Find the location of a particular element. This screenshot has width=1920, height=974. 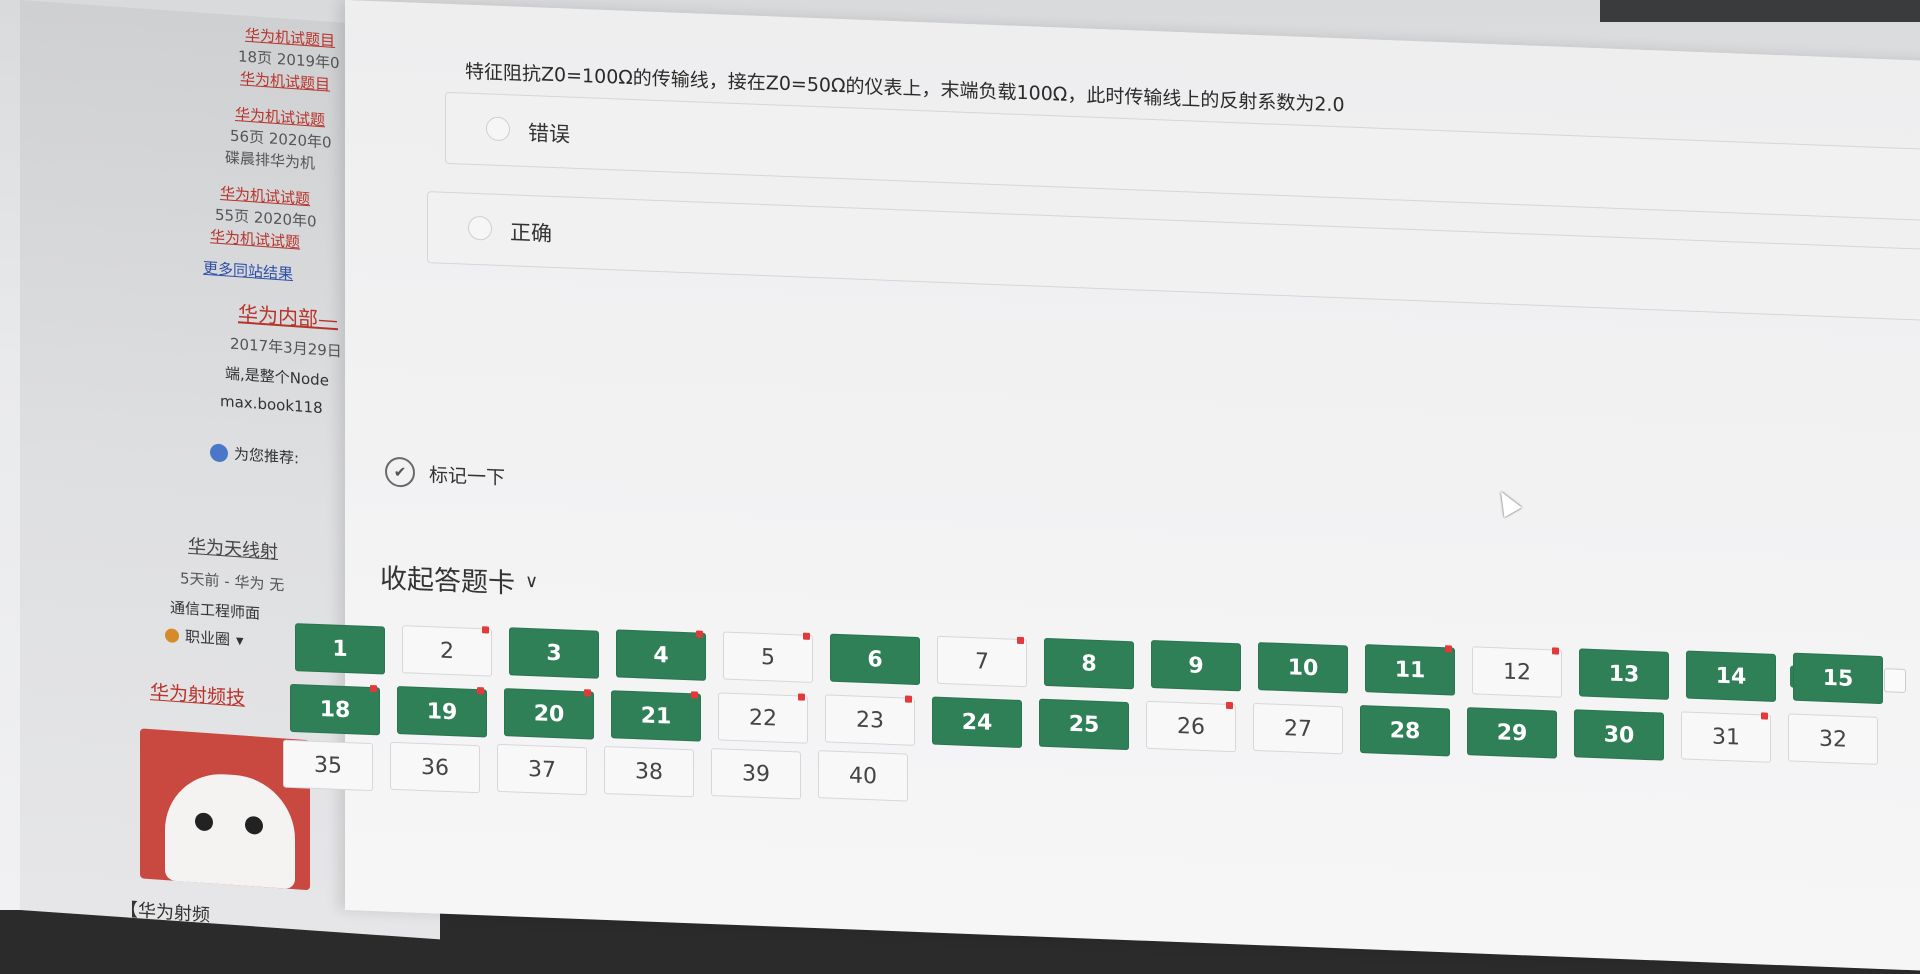

question-number: 4 is located at coordinates (661, 655).